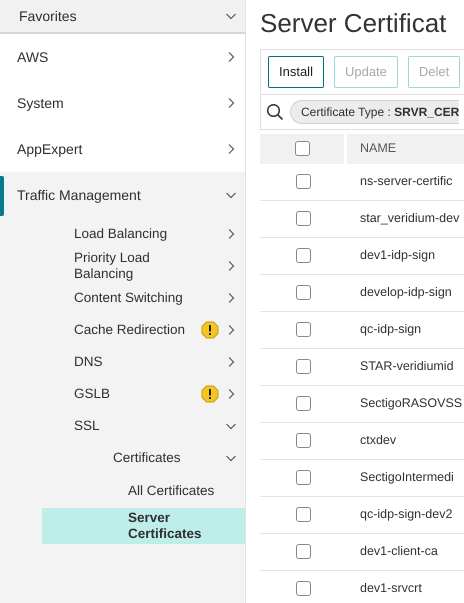  What do you see at coordinates (377, 441) in the screenshot?
I see `table-cell-text: ctxdev` at bounding box center [377, 441].